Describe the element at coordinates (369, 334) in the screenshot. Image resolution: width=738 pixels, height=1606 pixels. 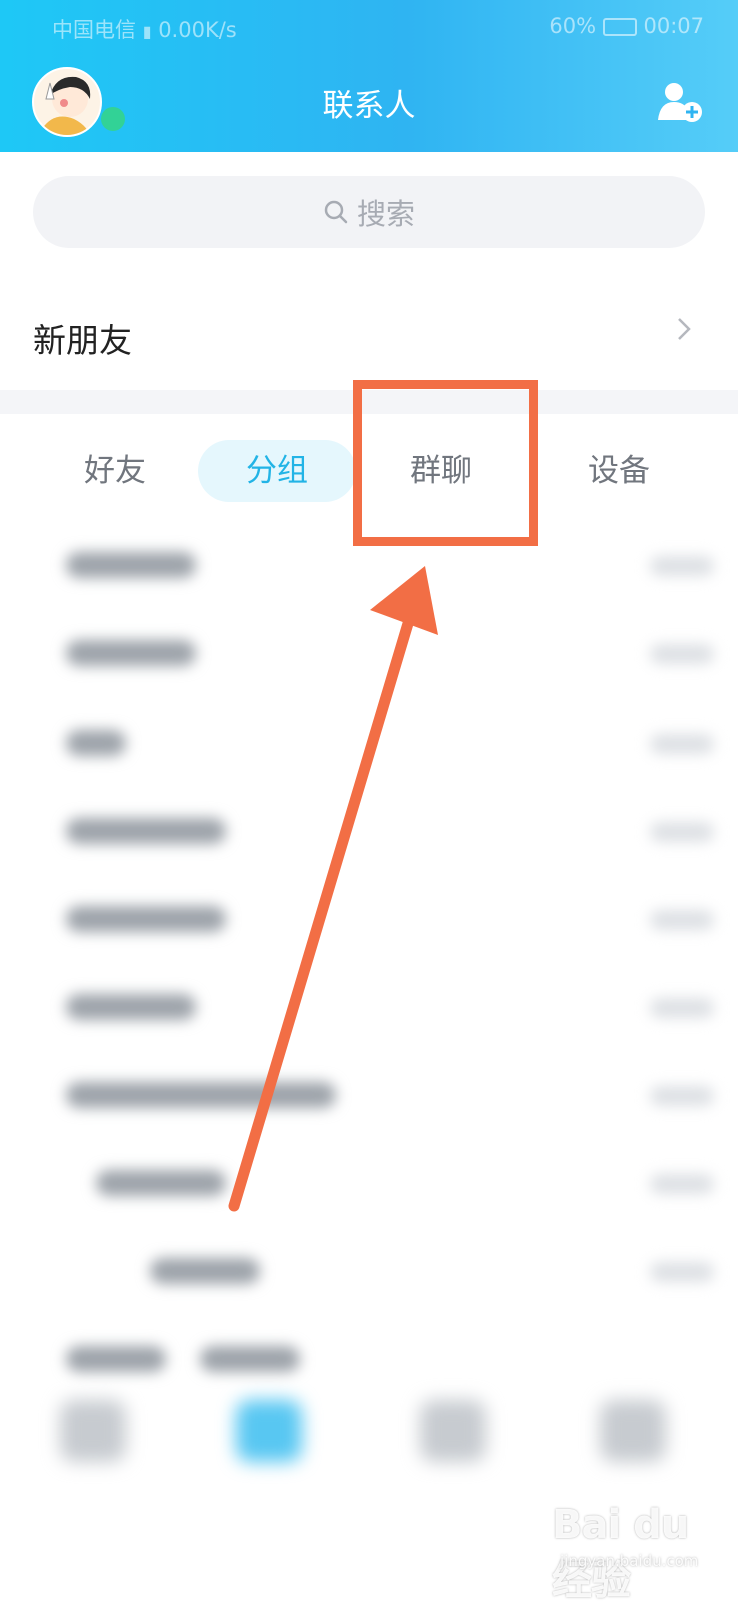
I see `new-friends-row: 新朋友` at that location.